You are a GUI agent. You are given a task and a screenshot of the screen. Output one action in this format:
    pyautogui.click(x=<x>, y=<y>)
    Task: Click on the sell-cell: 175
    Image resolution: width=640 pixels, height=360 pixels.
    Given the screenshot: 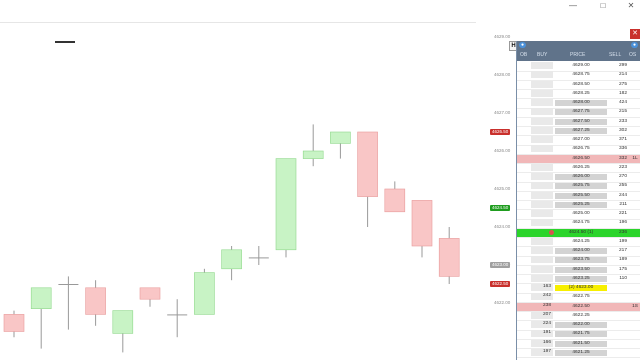 What is the action you would take?
    pyautogui.click(x=617, y=270)
    